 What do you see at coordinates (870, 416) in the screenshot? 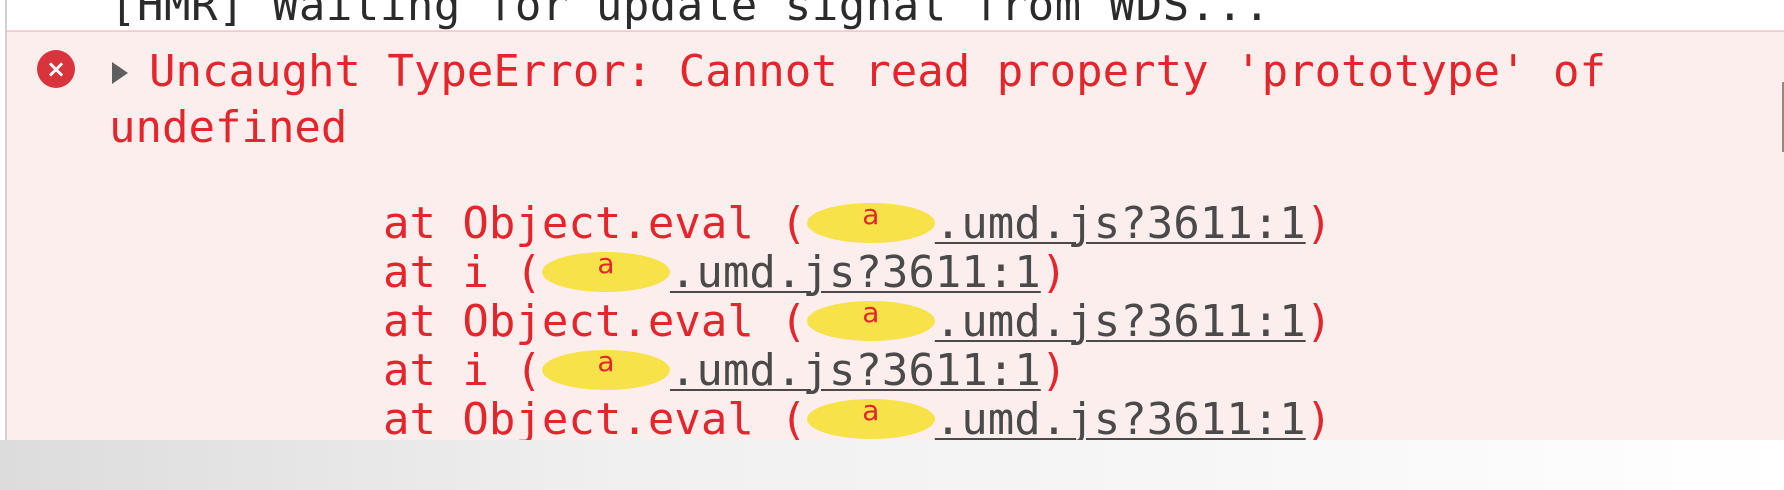
I see `redaction-mark: a` at bounding box center [870, 416].